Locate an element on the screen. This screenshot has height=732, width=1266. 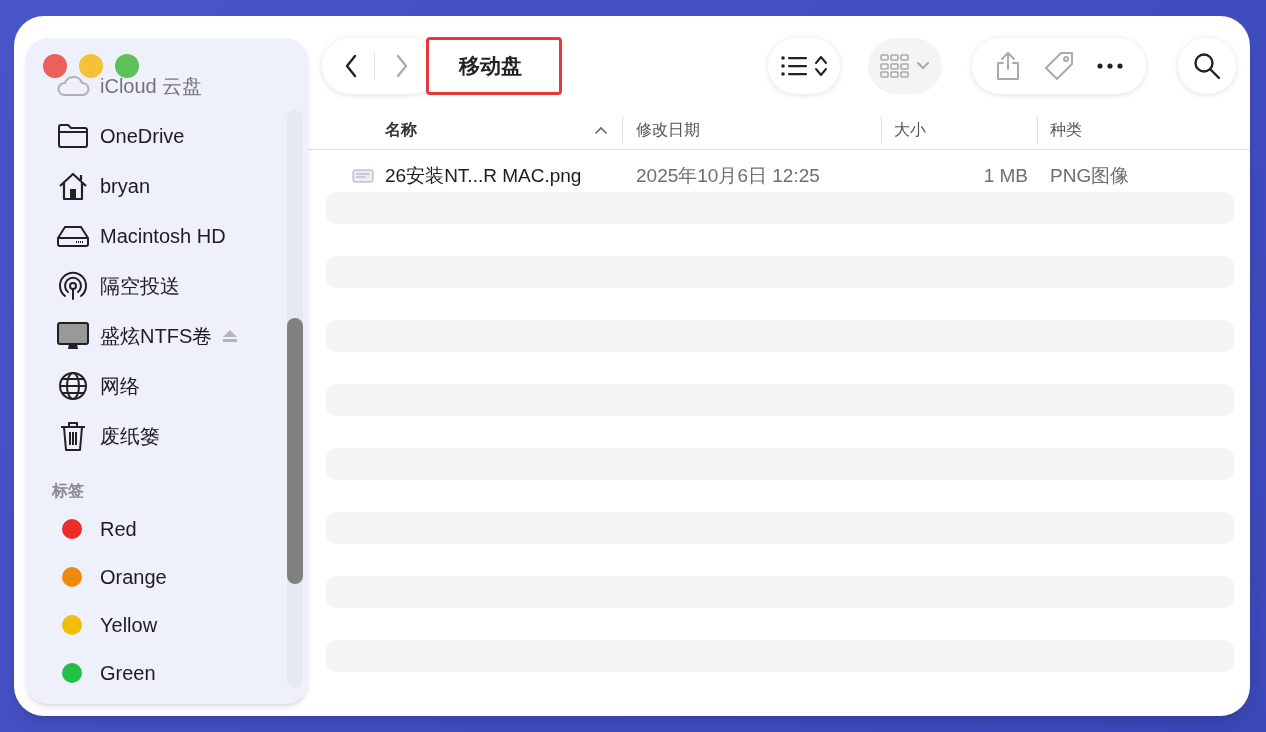
tag-label: Yellow is located at coordinates (129, 625).